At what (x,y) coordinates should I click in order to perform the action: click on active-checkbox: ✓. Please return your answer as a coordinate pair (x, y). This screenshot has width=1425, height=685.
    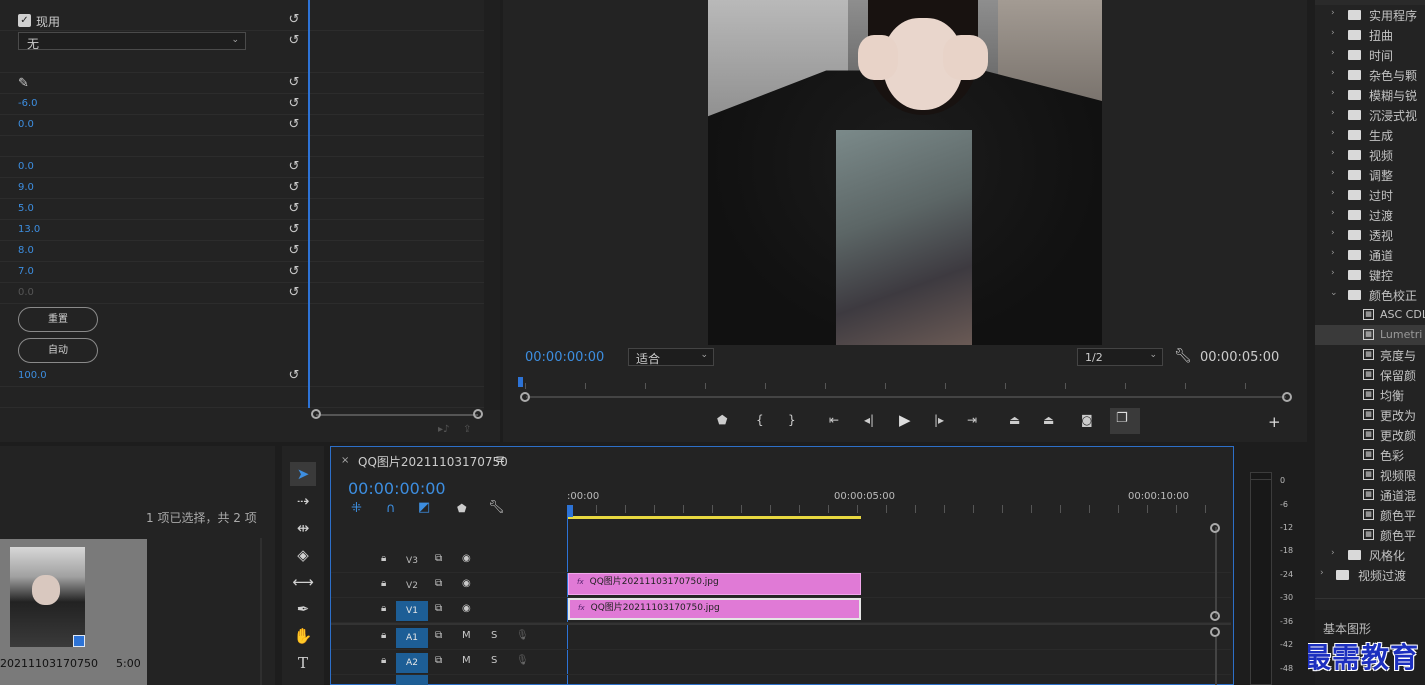
    Looking at the image, I should click on (24, 20).